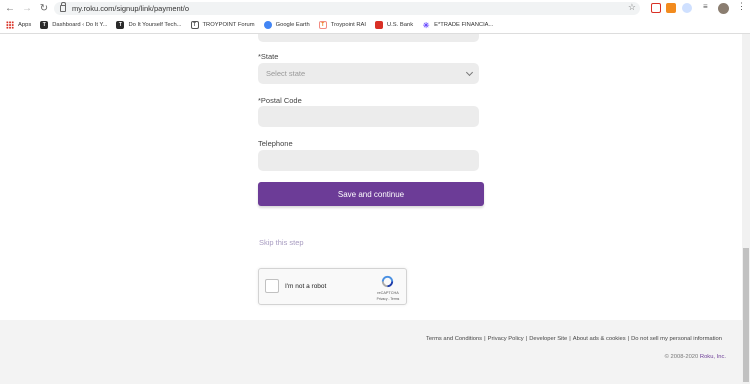  Describe the element at coordinates (368, 116) in the screenshot. I see `postal-code-input` at that location.